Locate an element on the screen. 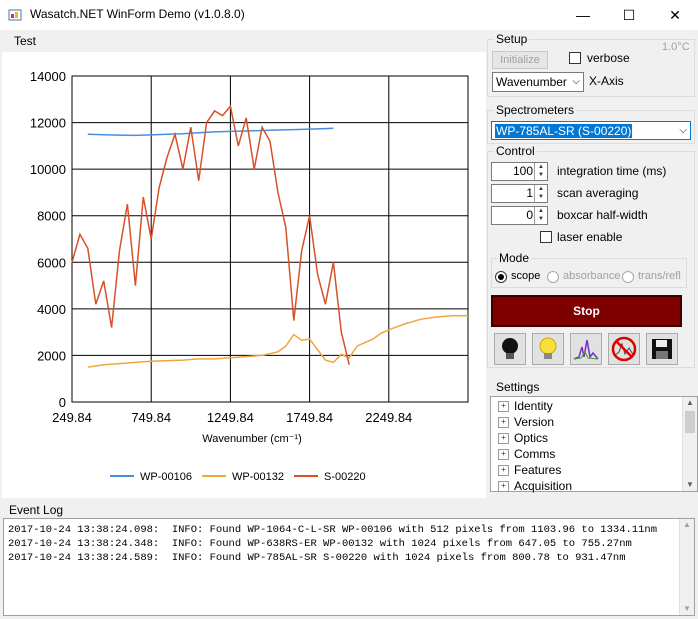 The width and height of the screenshot is (698, 619). mode-transrefl-label: trans/refl is located at coordinates (659, 276).